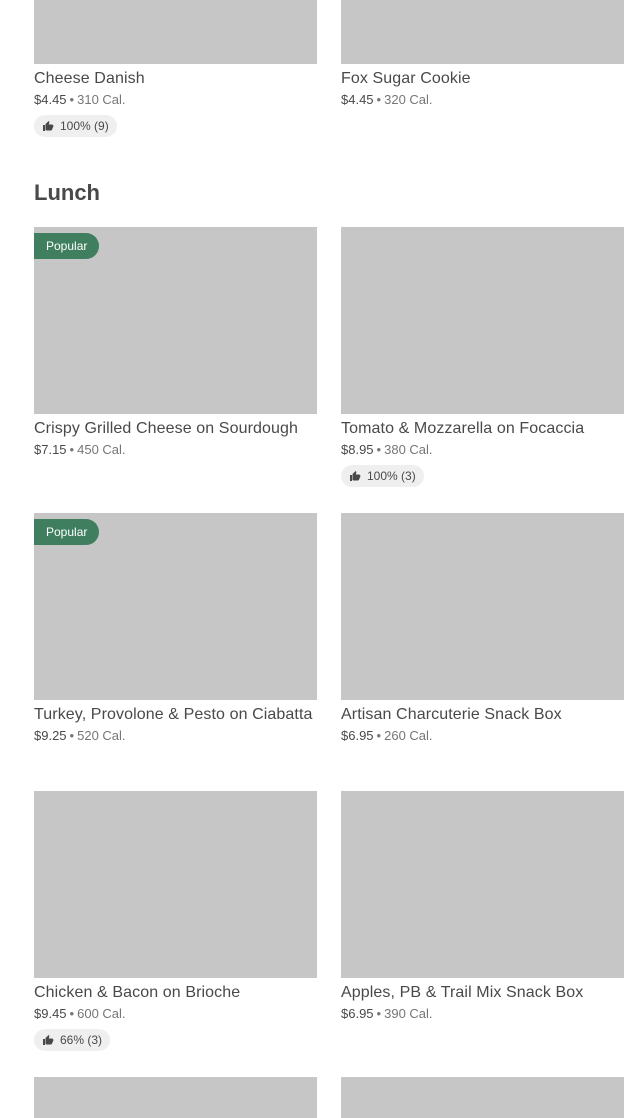 The width and height of the screenshot is (644, 1118). I want to click on rating-pill: 100% (9), so click(75, 126).